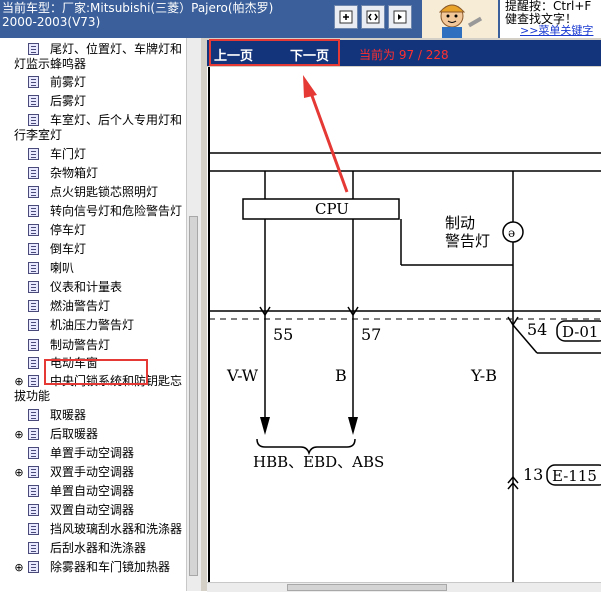 The image size is (601, 592). What do you see at coordinates (138, 8) in the screenshot?
I see `vehicle-name: 当前车型：厂家:Mitsubishi(三菱）Pajero(帕杰罗)` at bounding box center [138, 8].